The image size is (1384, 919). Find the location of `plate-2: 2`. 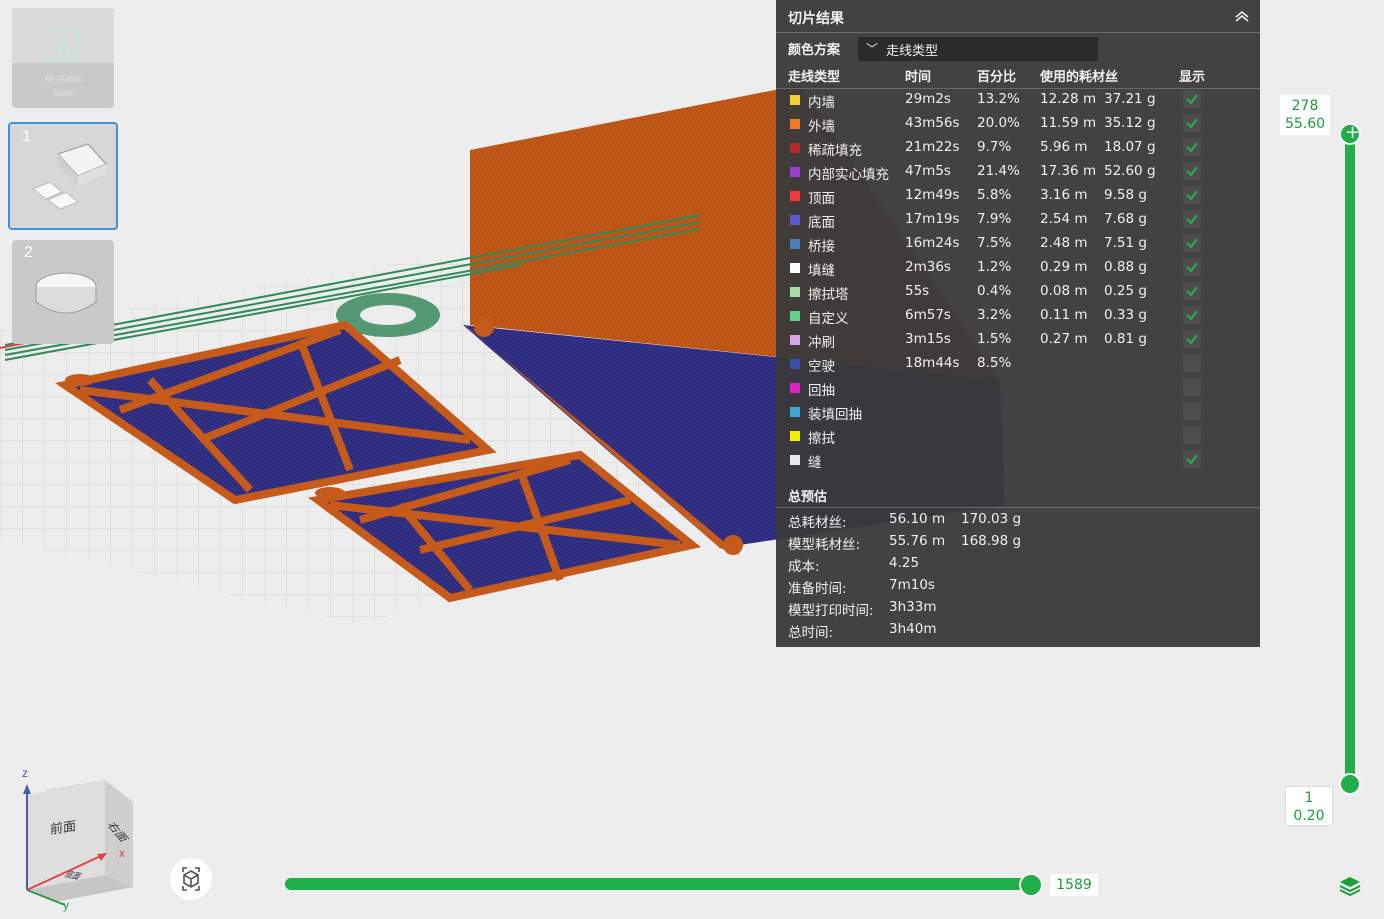

plate-2: 2 is located at coordinates (63, 292).